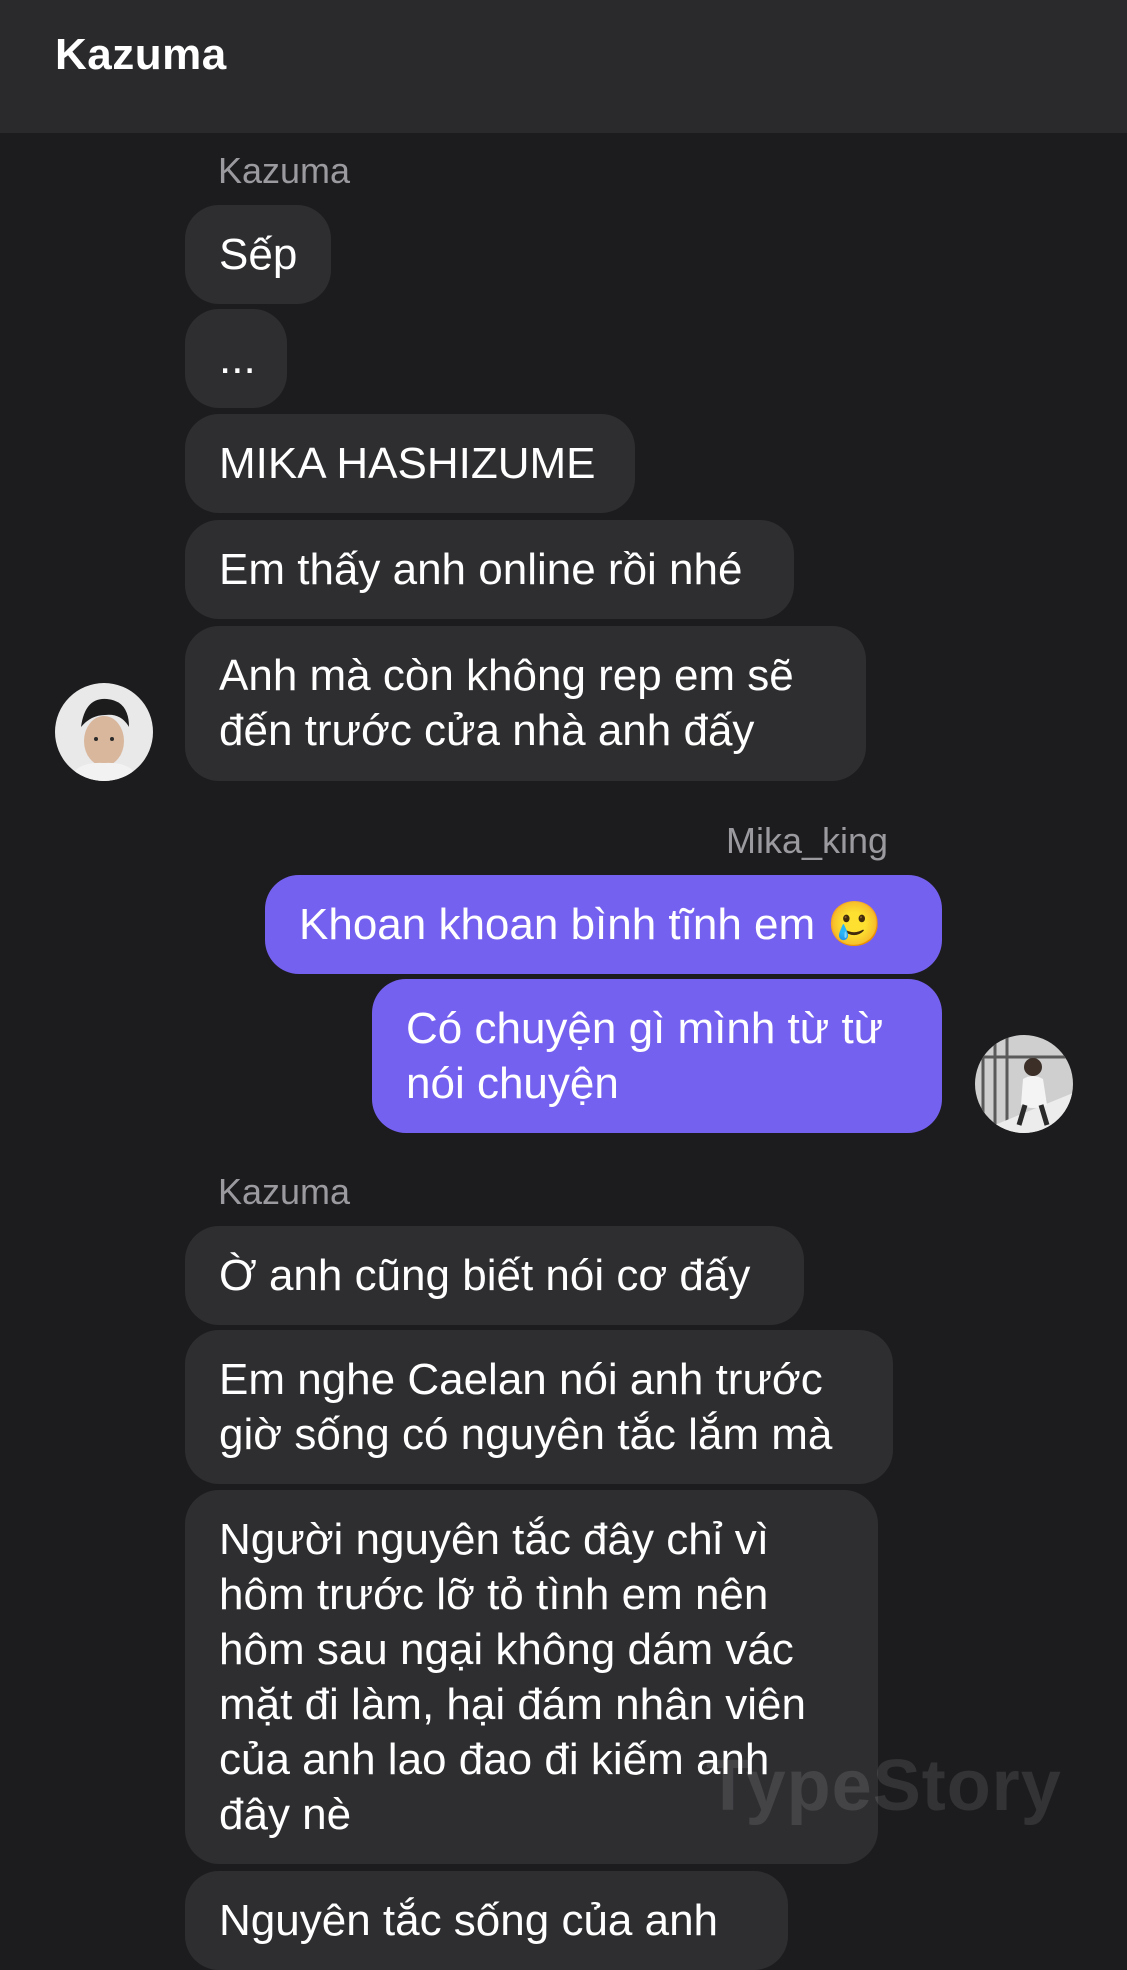 This screenshot has width=1127, height=1970. What do you see at coordinates (807, 840) in the screenshot?
I see `sender-name: Mika_king` at bounding box center [807, 840].